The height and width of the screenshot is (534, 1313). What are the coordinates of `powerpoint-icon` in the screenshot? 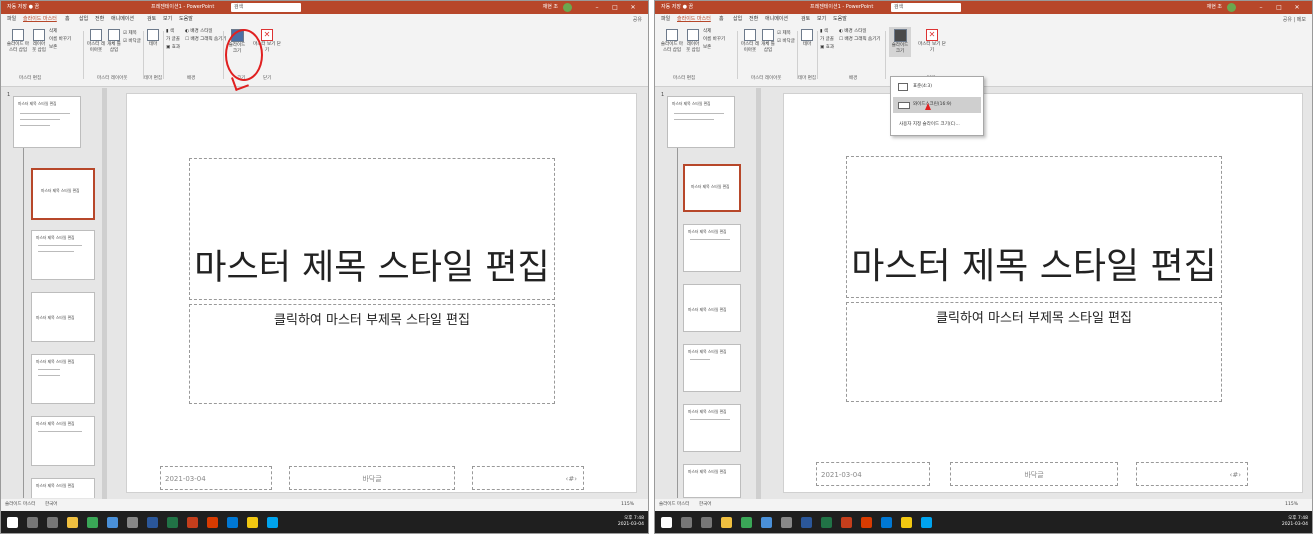 It's located at (192, 522).